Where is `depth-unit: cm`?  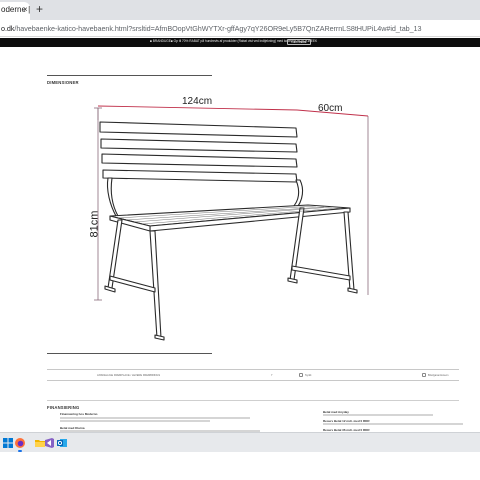
depth-unit: cm is located at coordinates (336, 108).